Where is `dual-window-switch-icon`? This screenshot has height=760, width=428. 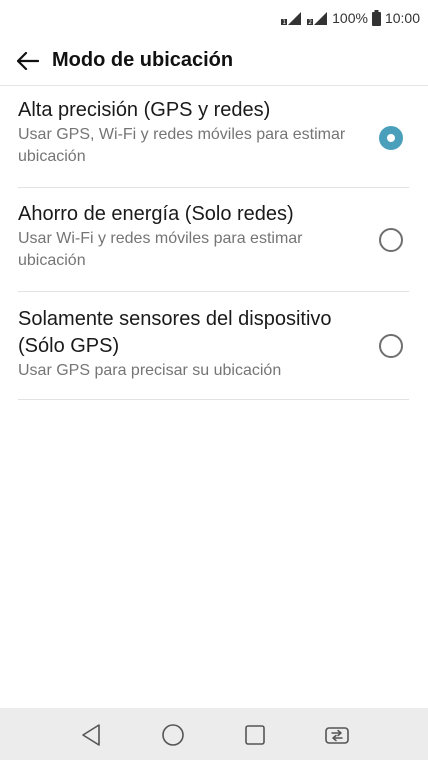 dual-window-switch-icon is located at coordinates (337, 735).